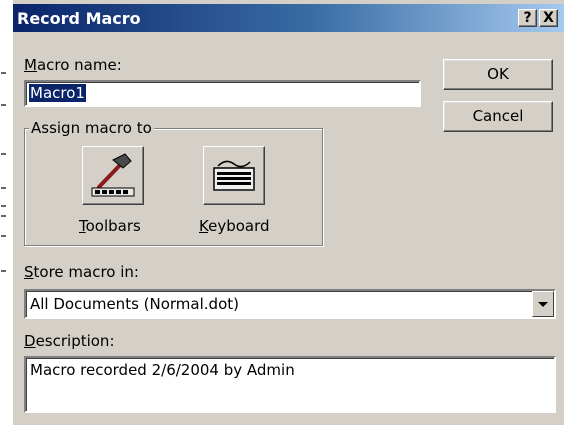  I want to click on keyboard-button, so click(234, 175).